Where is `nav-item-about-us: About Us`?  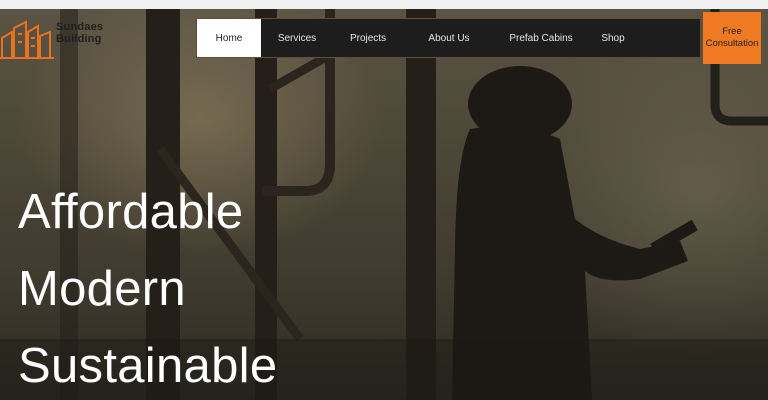 nav-item-about-us: About Us is located at coordinates (449, 38).